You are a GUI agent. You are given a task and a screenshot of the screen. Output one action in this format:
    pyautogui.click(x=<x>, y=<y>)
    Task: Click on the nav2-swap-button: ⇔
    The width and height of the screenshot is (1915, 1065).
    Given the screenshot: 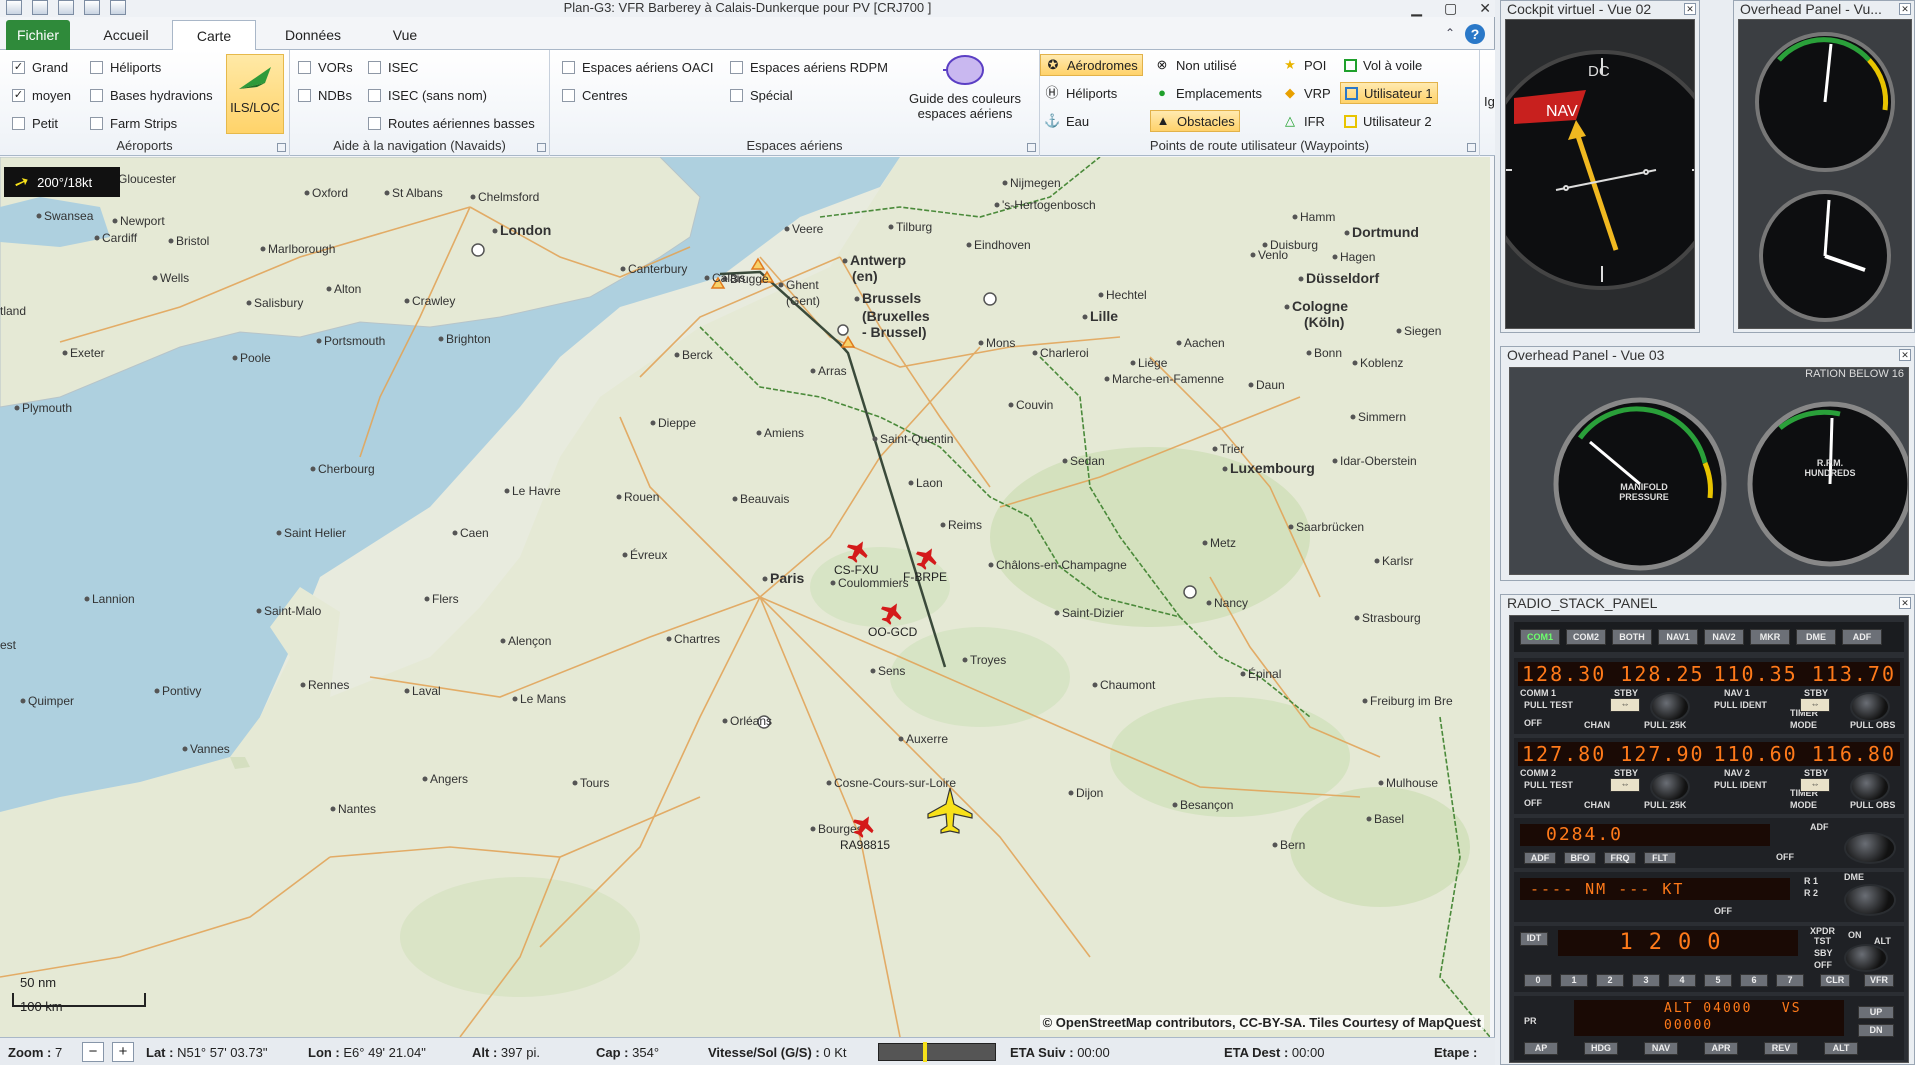 What is the action you would take?
    pyautogui.click(x=1815, y=785)
    